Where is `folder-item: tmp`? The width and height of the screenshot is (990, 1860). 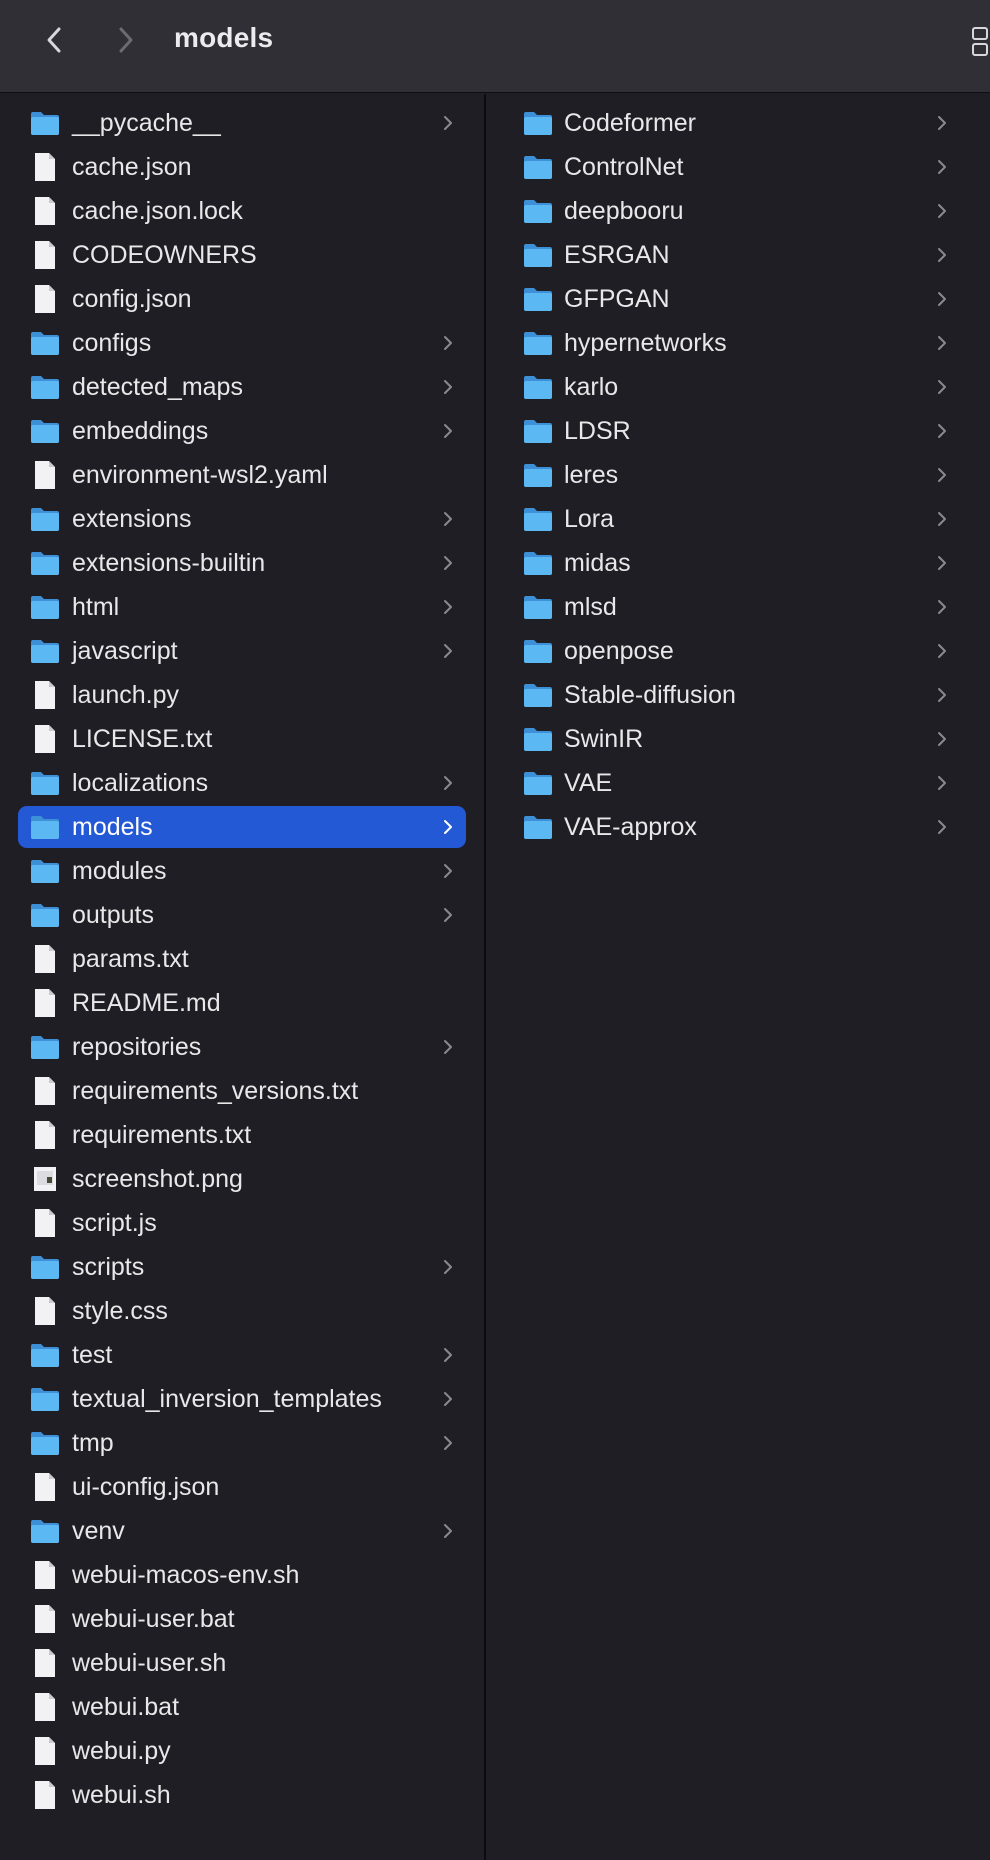 folder-item: tmp is located at coordinates (242, 1443).